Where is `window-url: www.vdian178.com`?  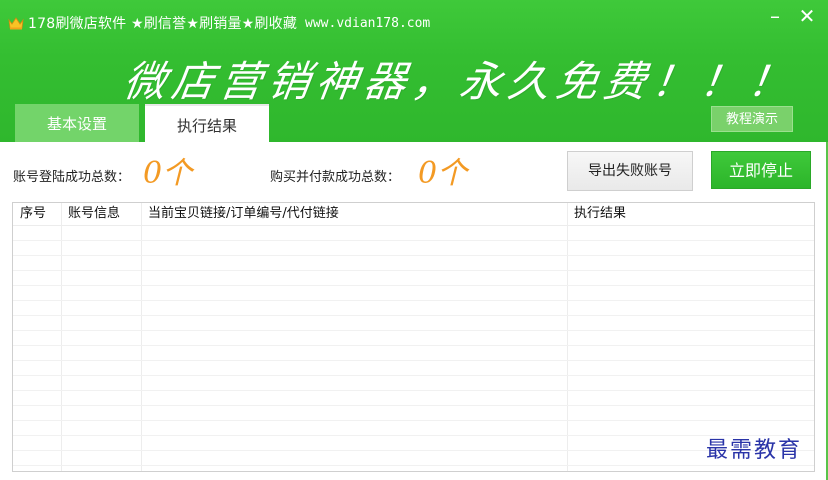
window-url: www.vdian178.com is located at coordinates (368, 23).